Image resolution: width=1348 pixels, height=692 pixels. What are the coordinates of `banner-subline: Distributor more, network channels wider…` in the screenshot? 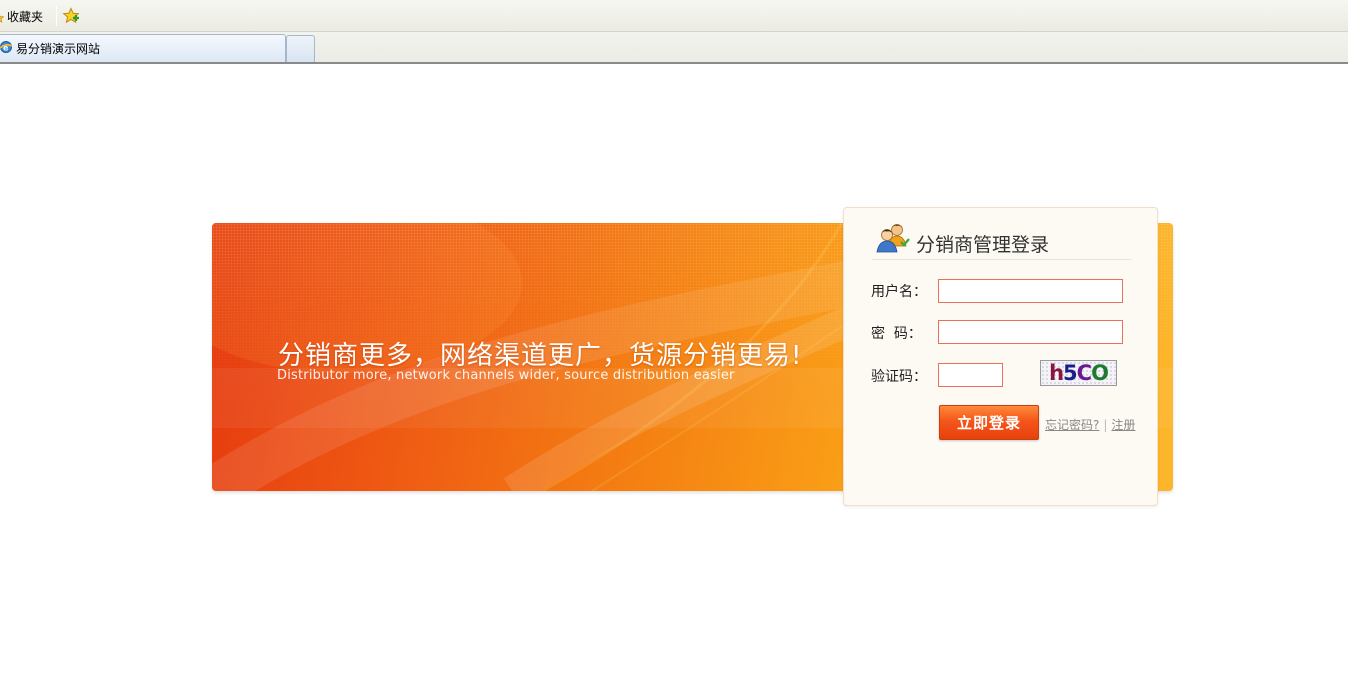 It's located at (506, 375).